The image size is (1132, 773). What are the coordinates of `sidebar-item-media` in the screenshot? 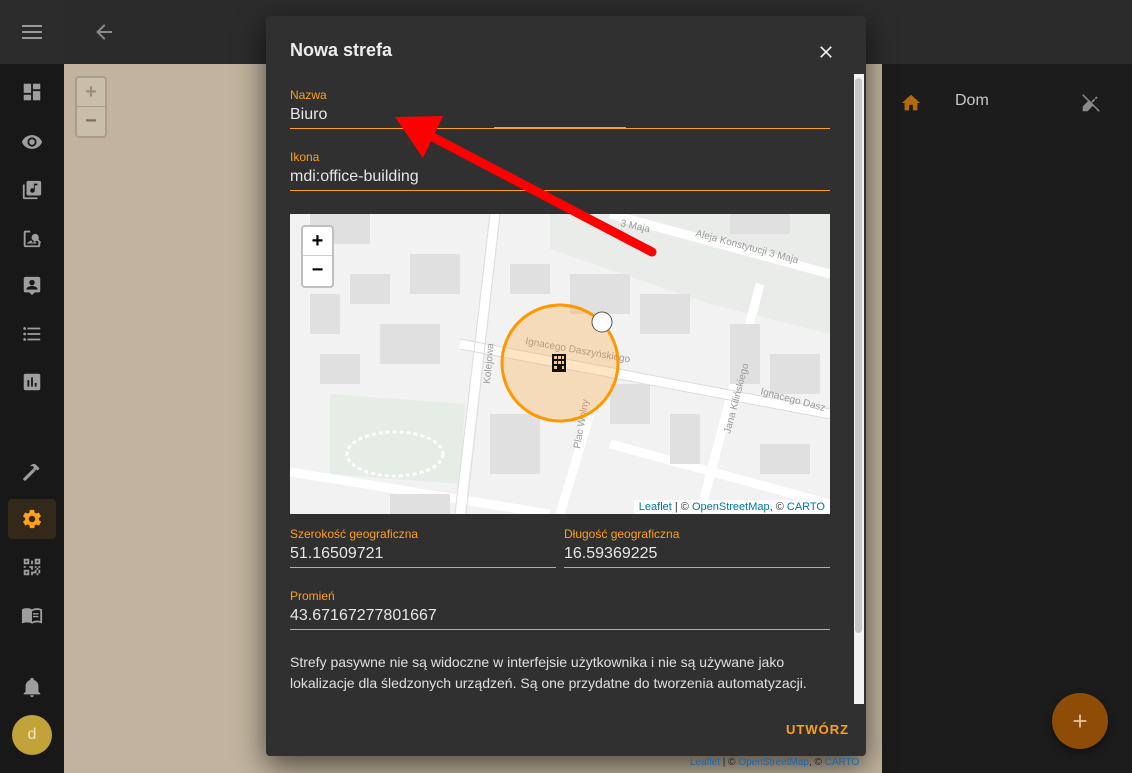 It's located at (32, 190).